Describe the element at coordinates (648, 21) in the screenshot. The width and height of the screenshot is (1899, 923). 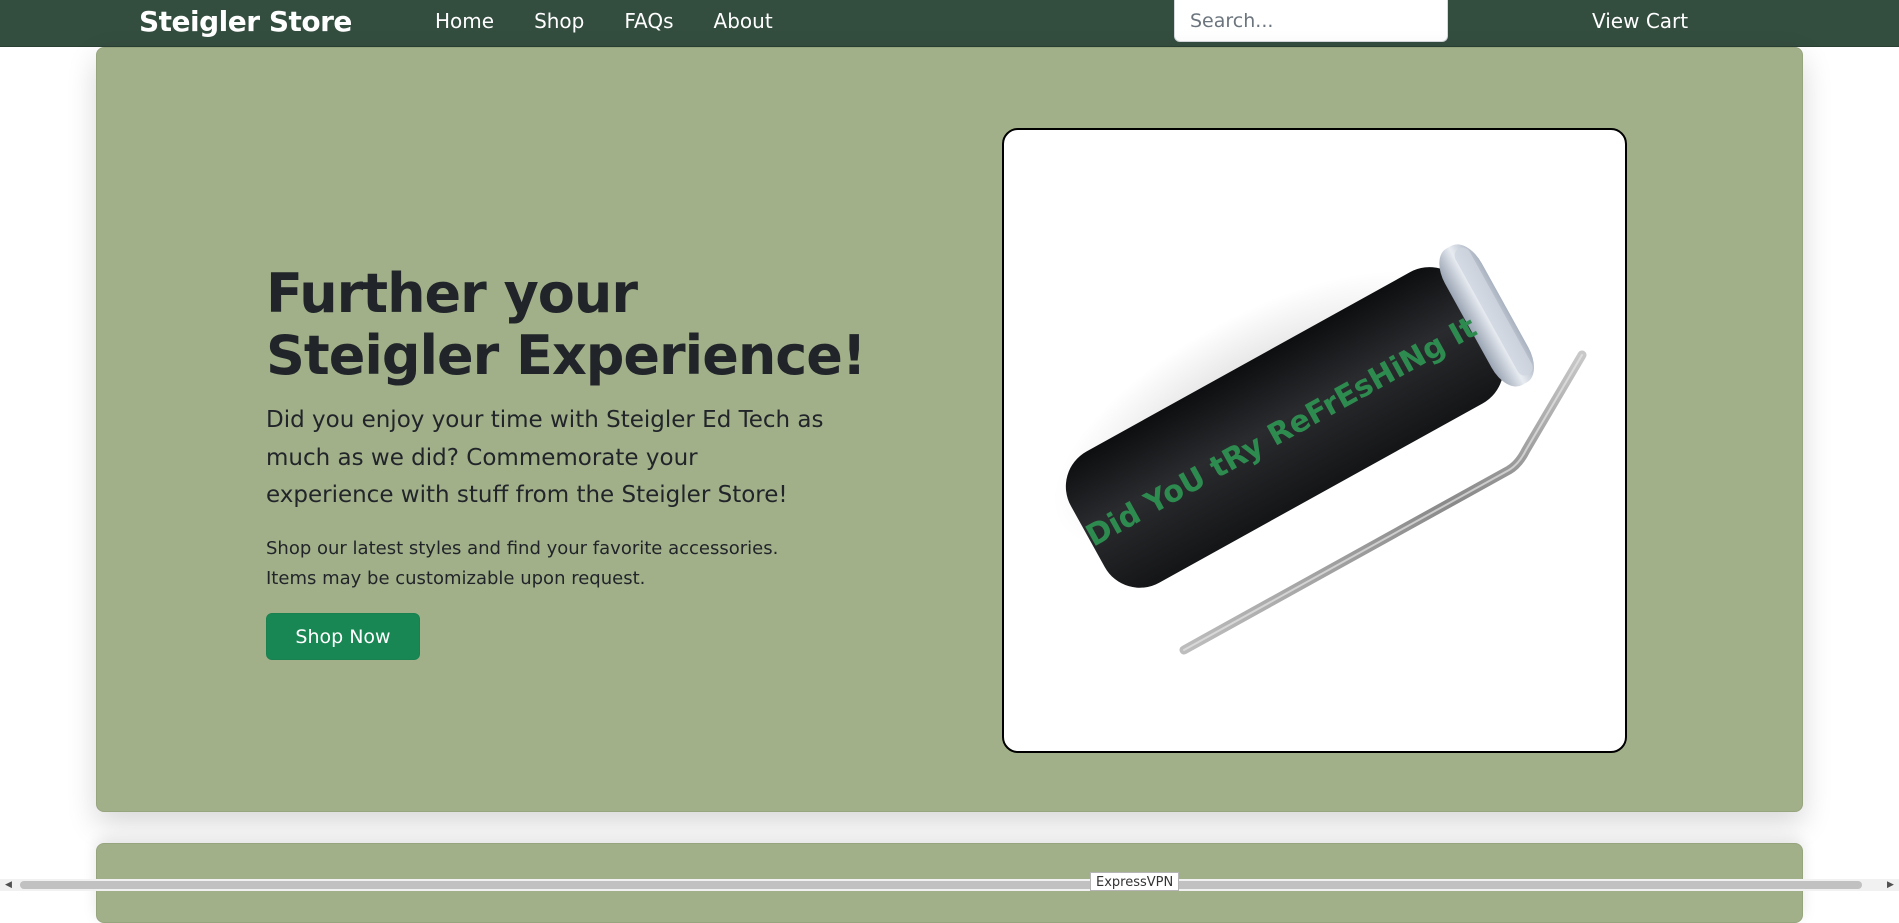
I see `nav-link-faqs: FAQs` at that location.